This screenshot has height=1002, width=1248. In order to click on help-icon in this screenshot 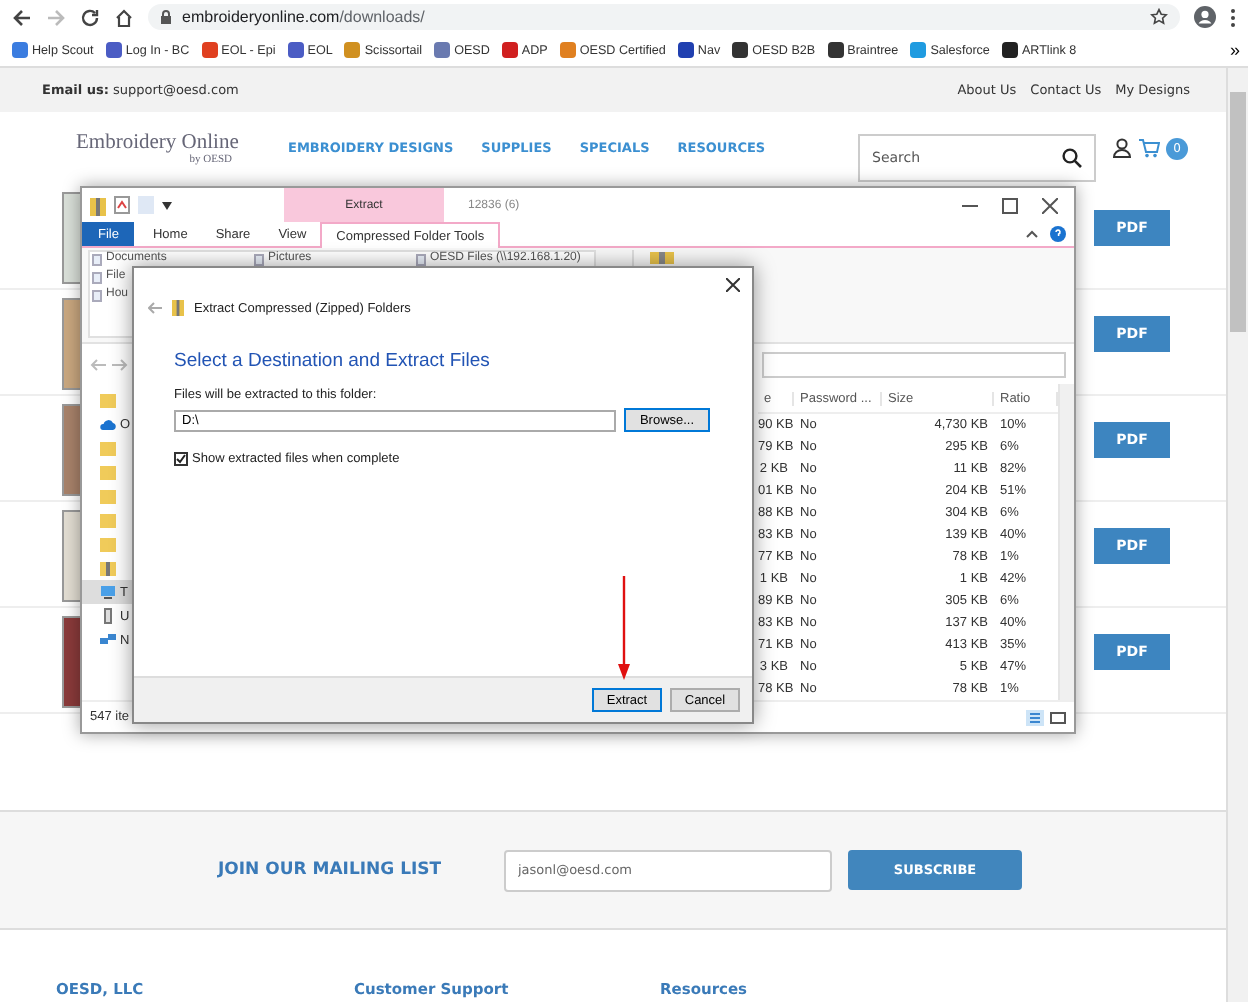, I will do `click(1058, 234)`.